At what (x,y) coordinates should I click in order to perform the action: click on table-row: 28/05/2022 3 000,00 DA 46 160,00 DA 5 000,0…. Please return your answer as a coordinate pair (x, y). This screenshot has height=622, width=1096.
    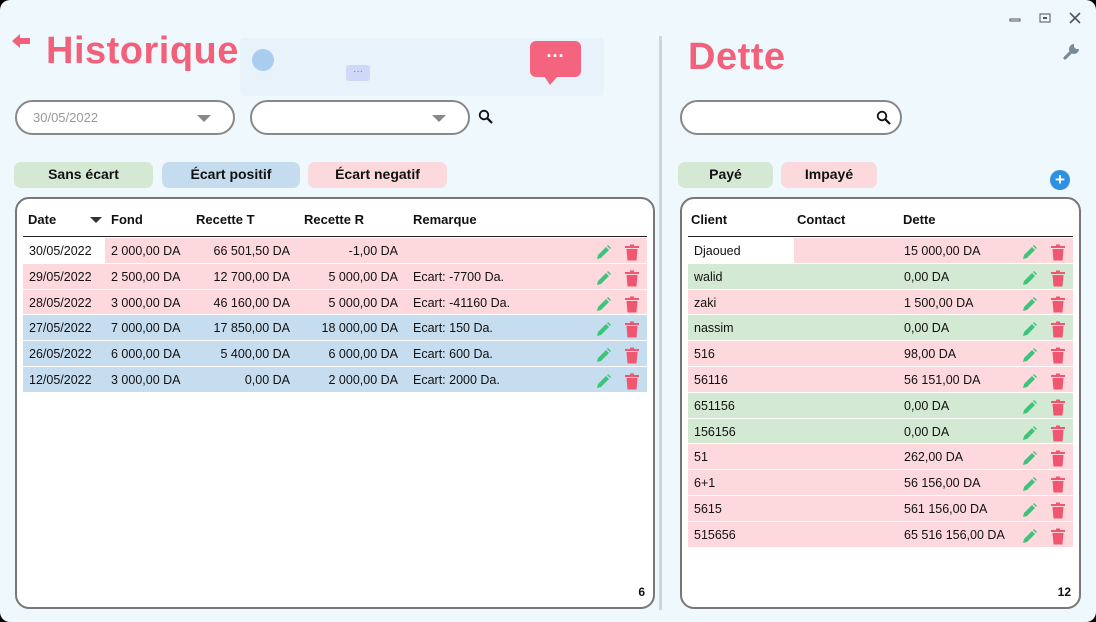
    Looking at the image, I should click on (335, 302).